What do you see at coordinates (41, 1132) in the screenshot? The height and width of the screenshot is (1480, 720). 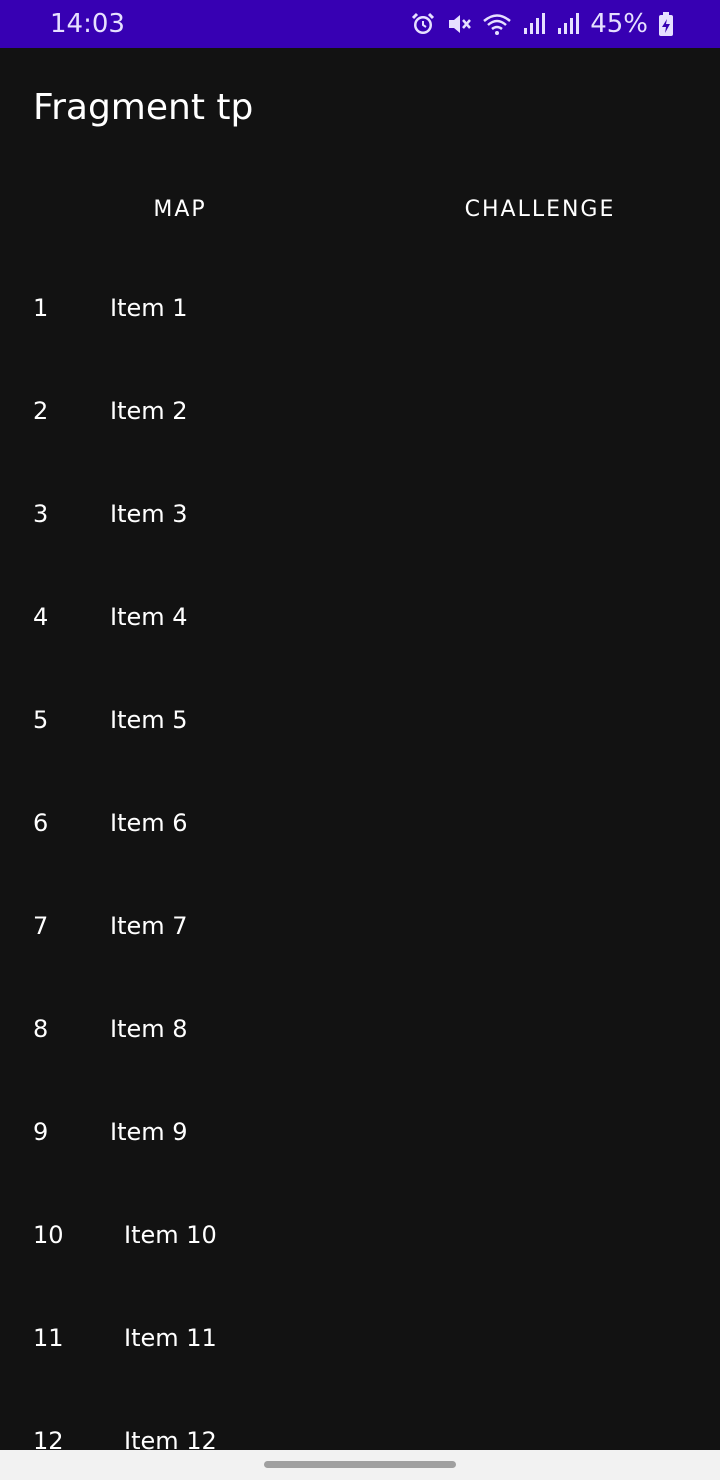 I see `item-number: 9` at bounding box center [41, 1132].